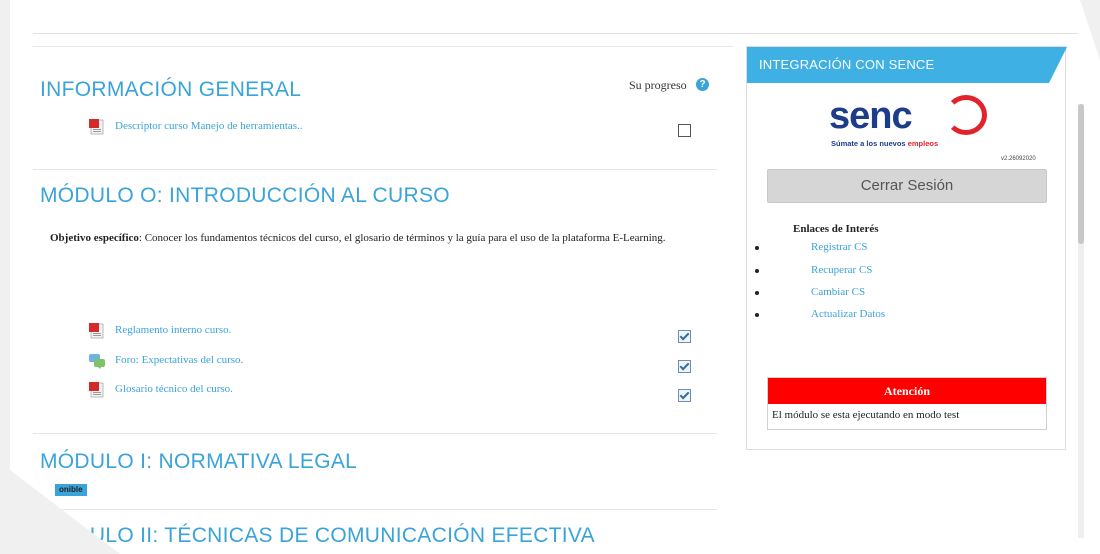 The width and height of the screenshot is (1100, 554). What do you see at coordinates (1081, 174) in the screenshot?
I see `scrollbar-thumb` at bounding box center [1081, 174].